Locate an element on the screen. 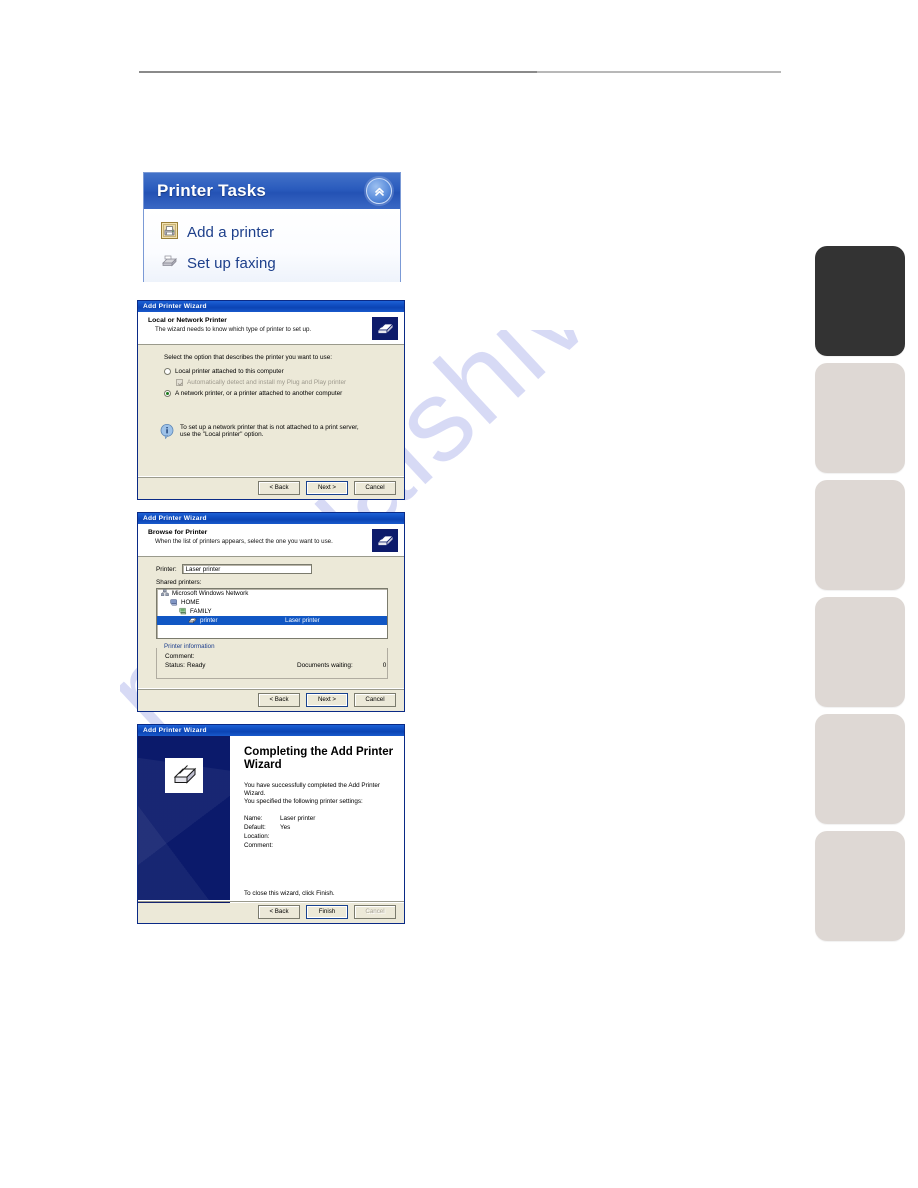  workgroup-icon is located at coordinates (174, 603).